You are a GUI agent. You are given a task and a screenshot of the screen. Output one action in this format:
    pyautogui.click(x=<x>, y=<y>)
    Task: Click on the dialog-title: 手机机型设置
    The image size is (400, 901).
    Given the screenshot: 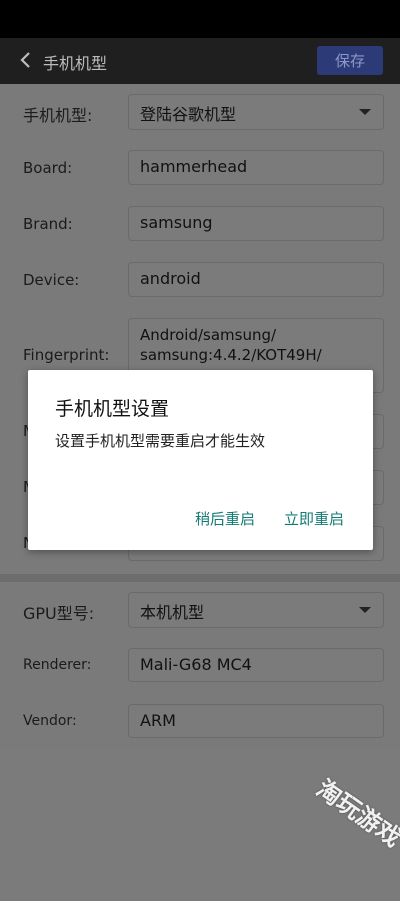 What is the action you would take?
    pyautogui.click(x=112, y=409)
    